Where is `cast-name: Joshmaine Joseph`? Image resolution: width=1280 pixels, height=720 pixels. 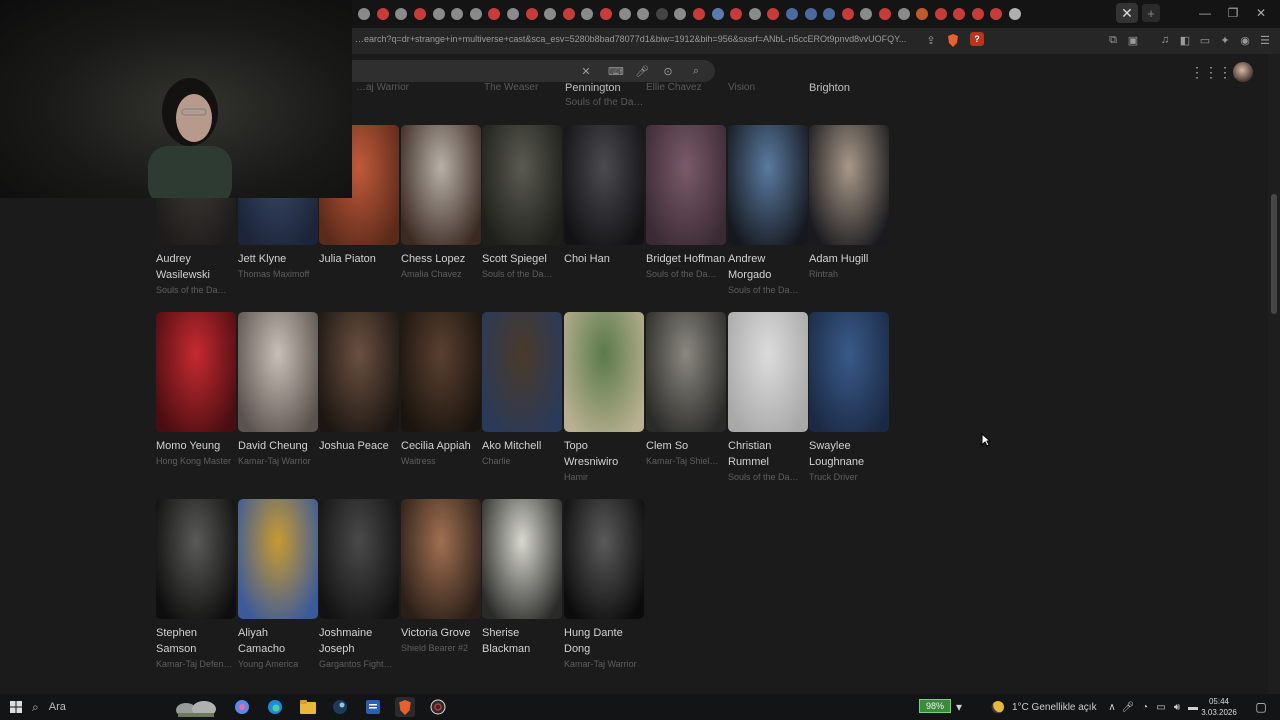
cast-name: Joshmaine Joseph is located at coordinates (359, 641).